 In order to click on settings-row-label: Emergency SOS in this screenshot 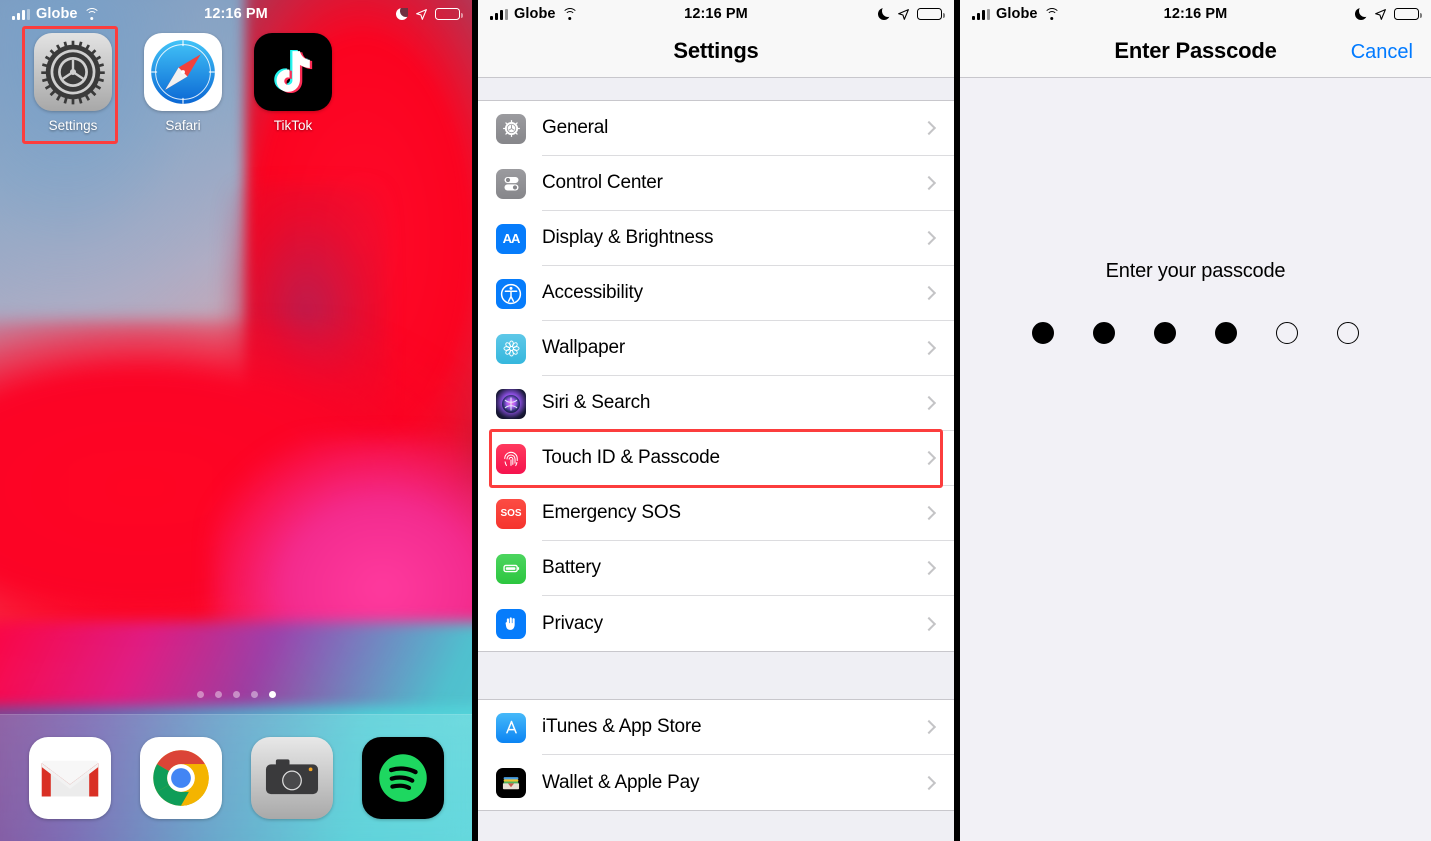, I will do `click(611, 512)`.